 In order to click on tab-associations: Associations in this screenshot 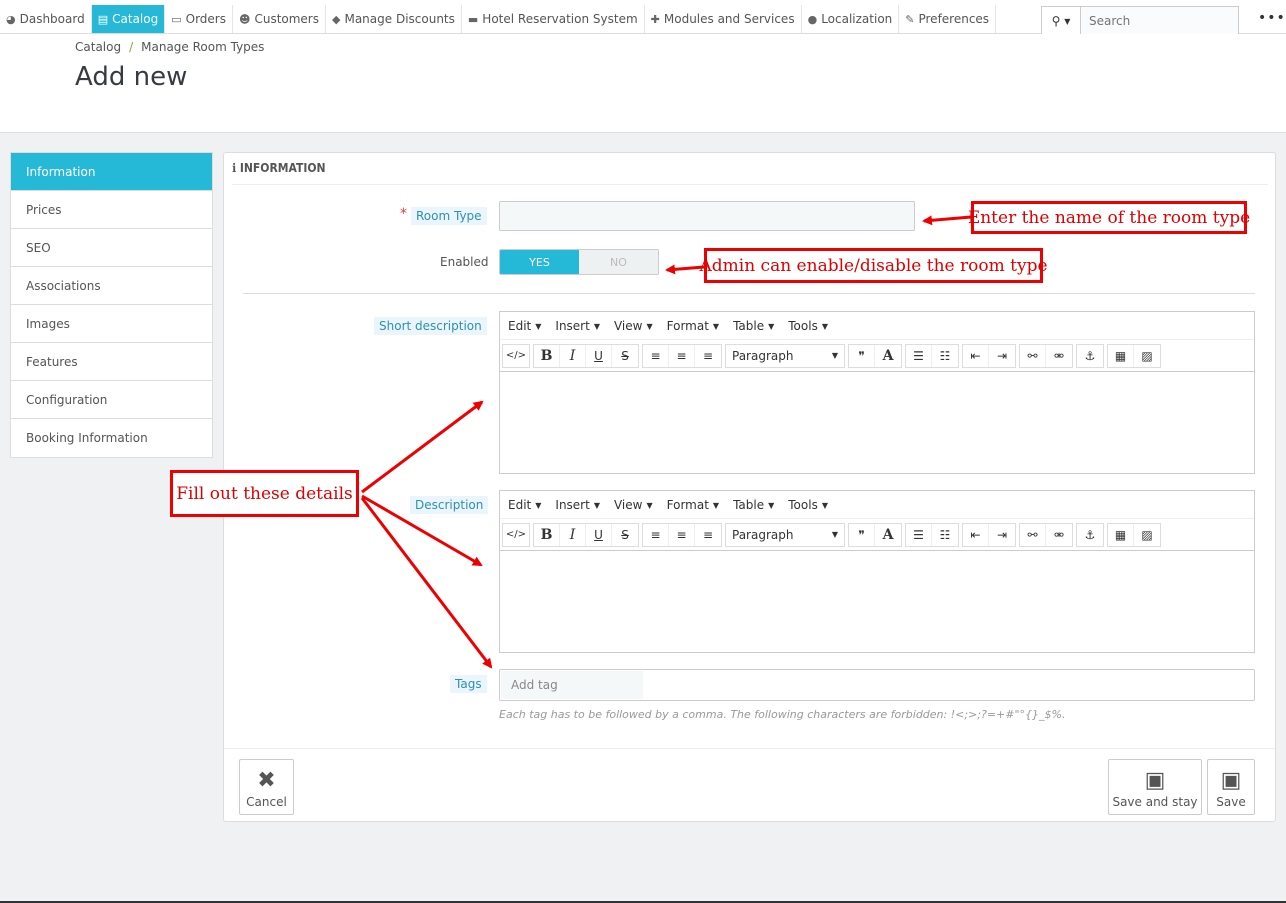, I will do `click(111, 286)`.